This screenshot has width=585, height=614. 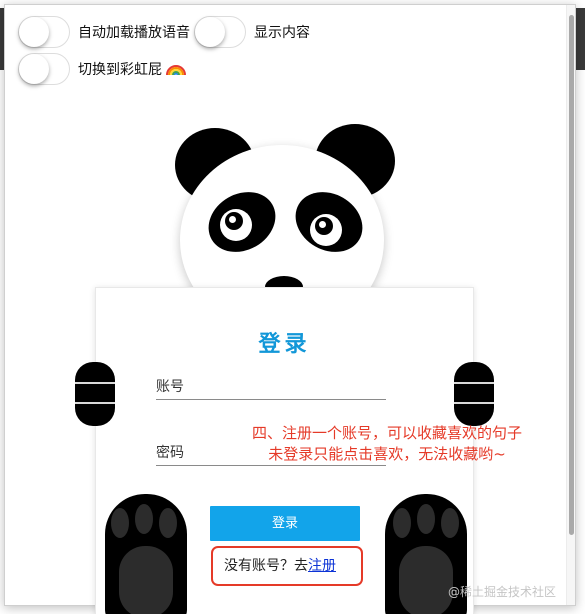 What do you see at coordinates (474, 394) in the screenshot?
I see `panda-right-hand` at bounding box center [474, 394].